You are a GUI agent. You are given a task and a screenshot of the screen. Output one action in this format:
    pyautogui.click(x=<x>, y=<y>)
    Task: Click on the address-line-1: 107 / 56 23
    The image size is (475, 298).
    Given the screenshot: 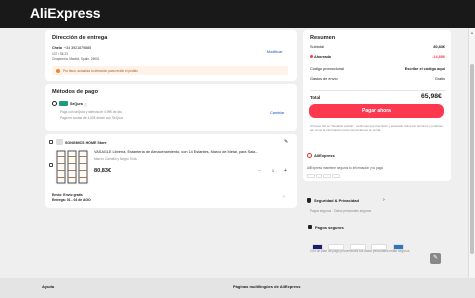 What is the action you would take?
    pyautogui.click(x=60, y=54)
    